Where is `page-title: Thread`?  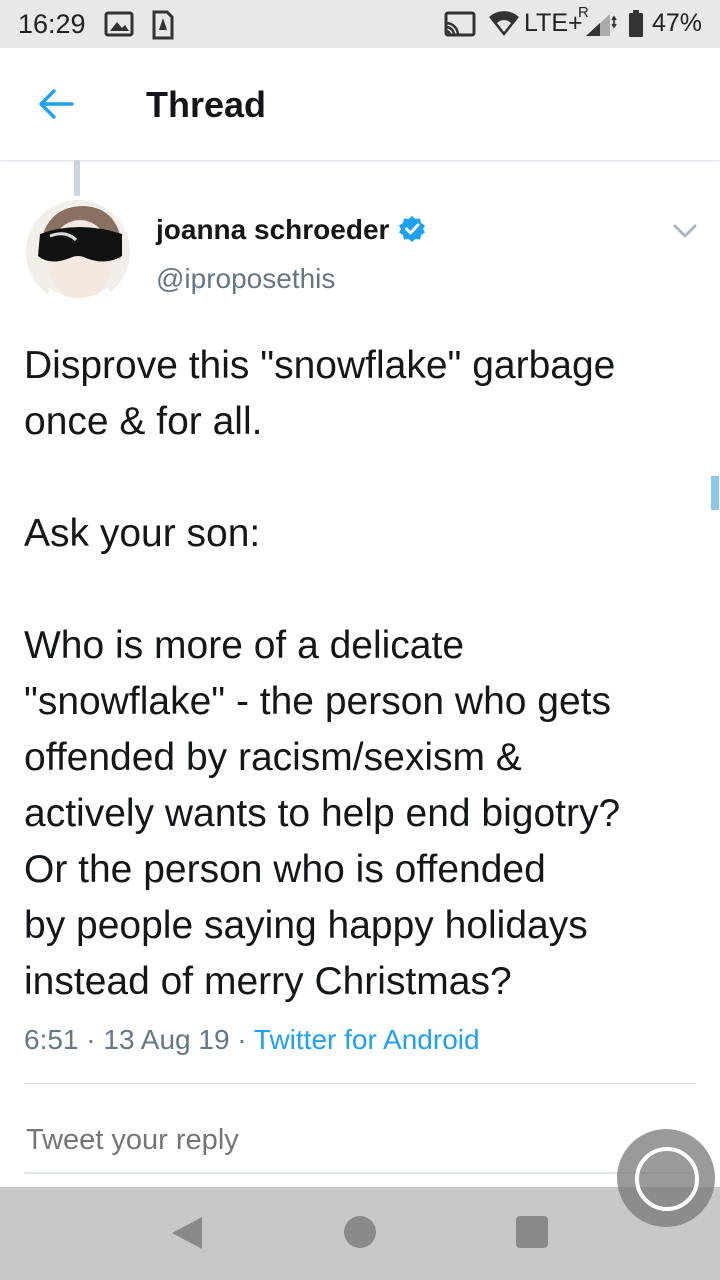
page-title: Thread is located at coordinates (206, 104).